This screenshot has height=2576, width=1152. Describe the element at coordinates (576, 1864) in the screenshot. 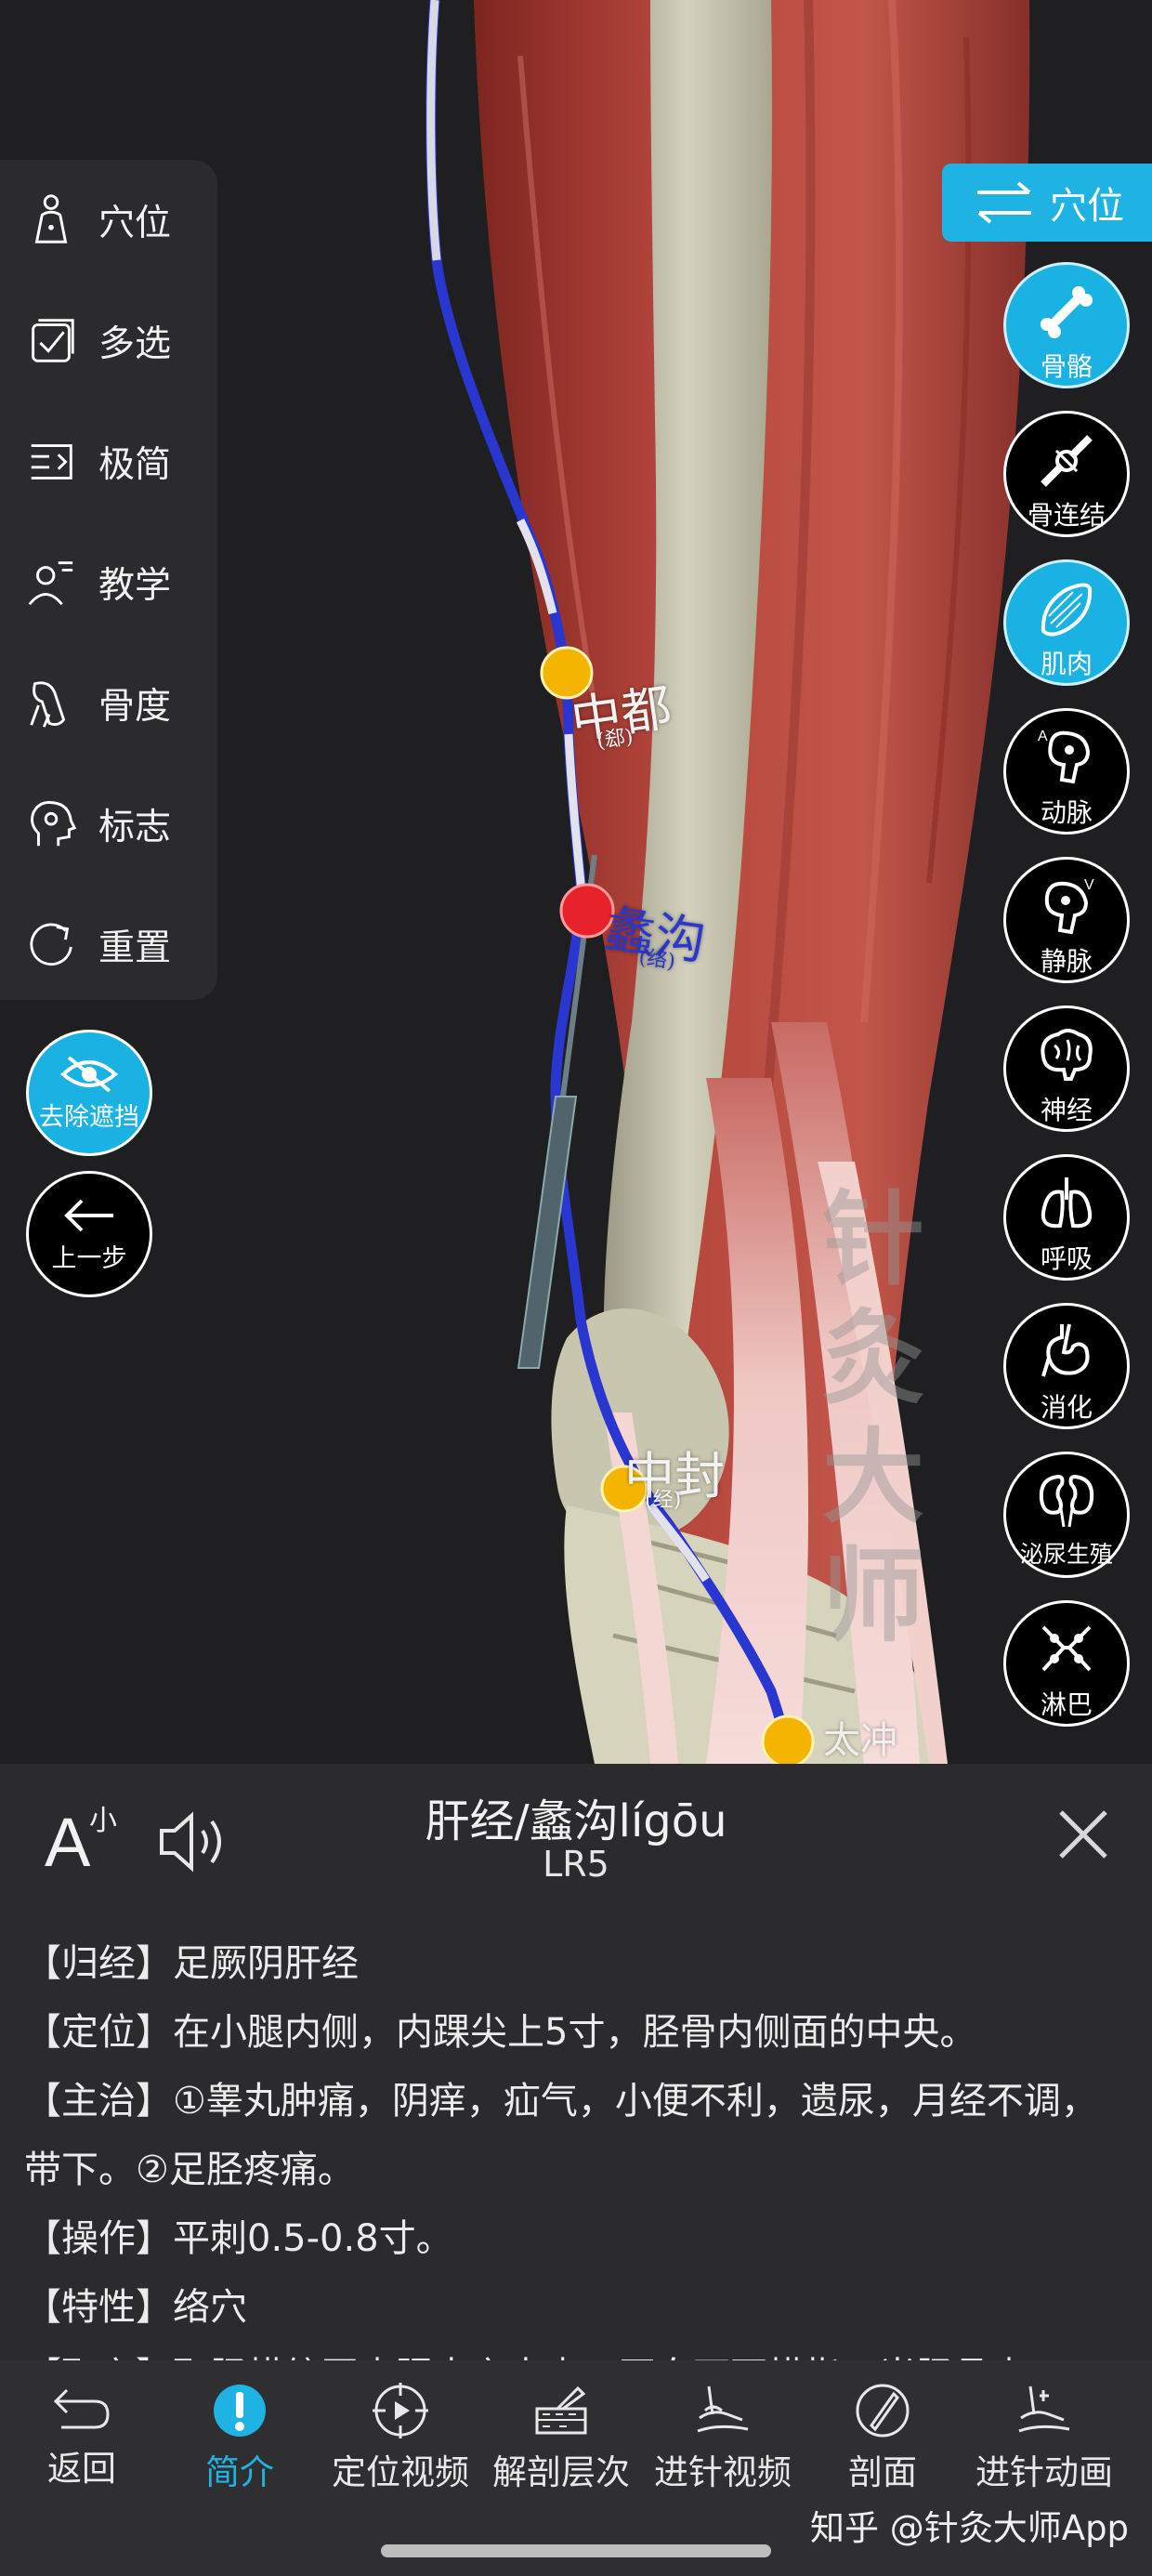

I see `point-code: LR5` at that location.